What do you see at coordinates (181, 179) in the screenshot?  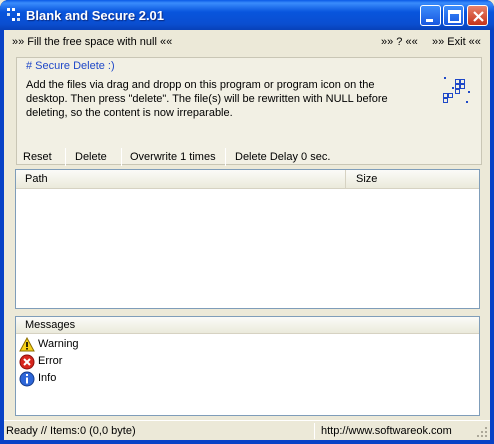 I see `column-header-path: Path` at bounding box center [181, 179].